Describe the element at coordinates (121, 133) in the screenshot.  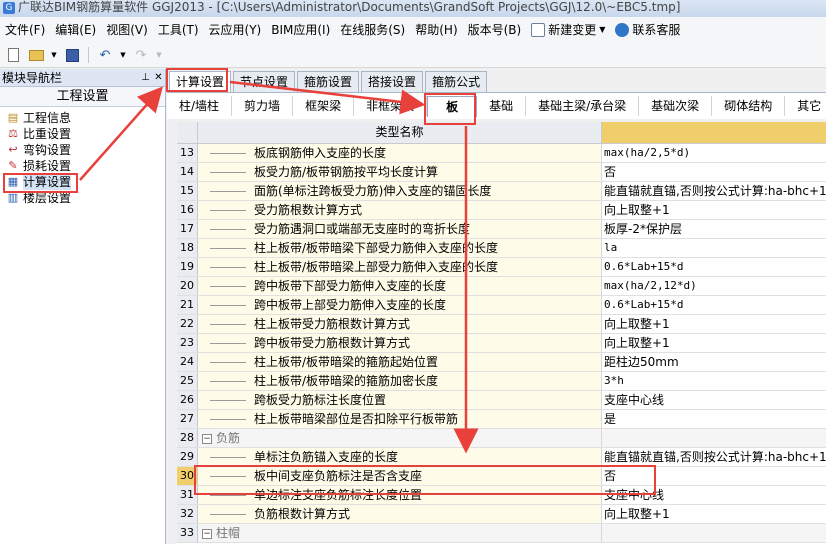
I see `arrow-nav-to-tab` at that location.